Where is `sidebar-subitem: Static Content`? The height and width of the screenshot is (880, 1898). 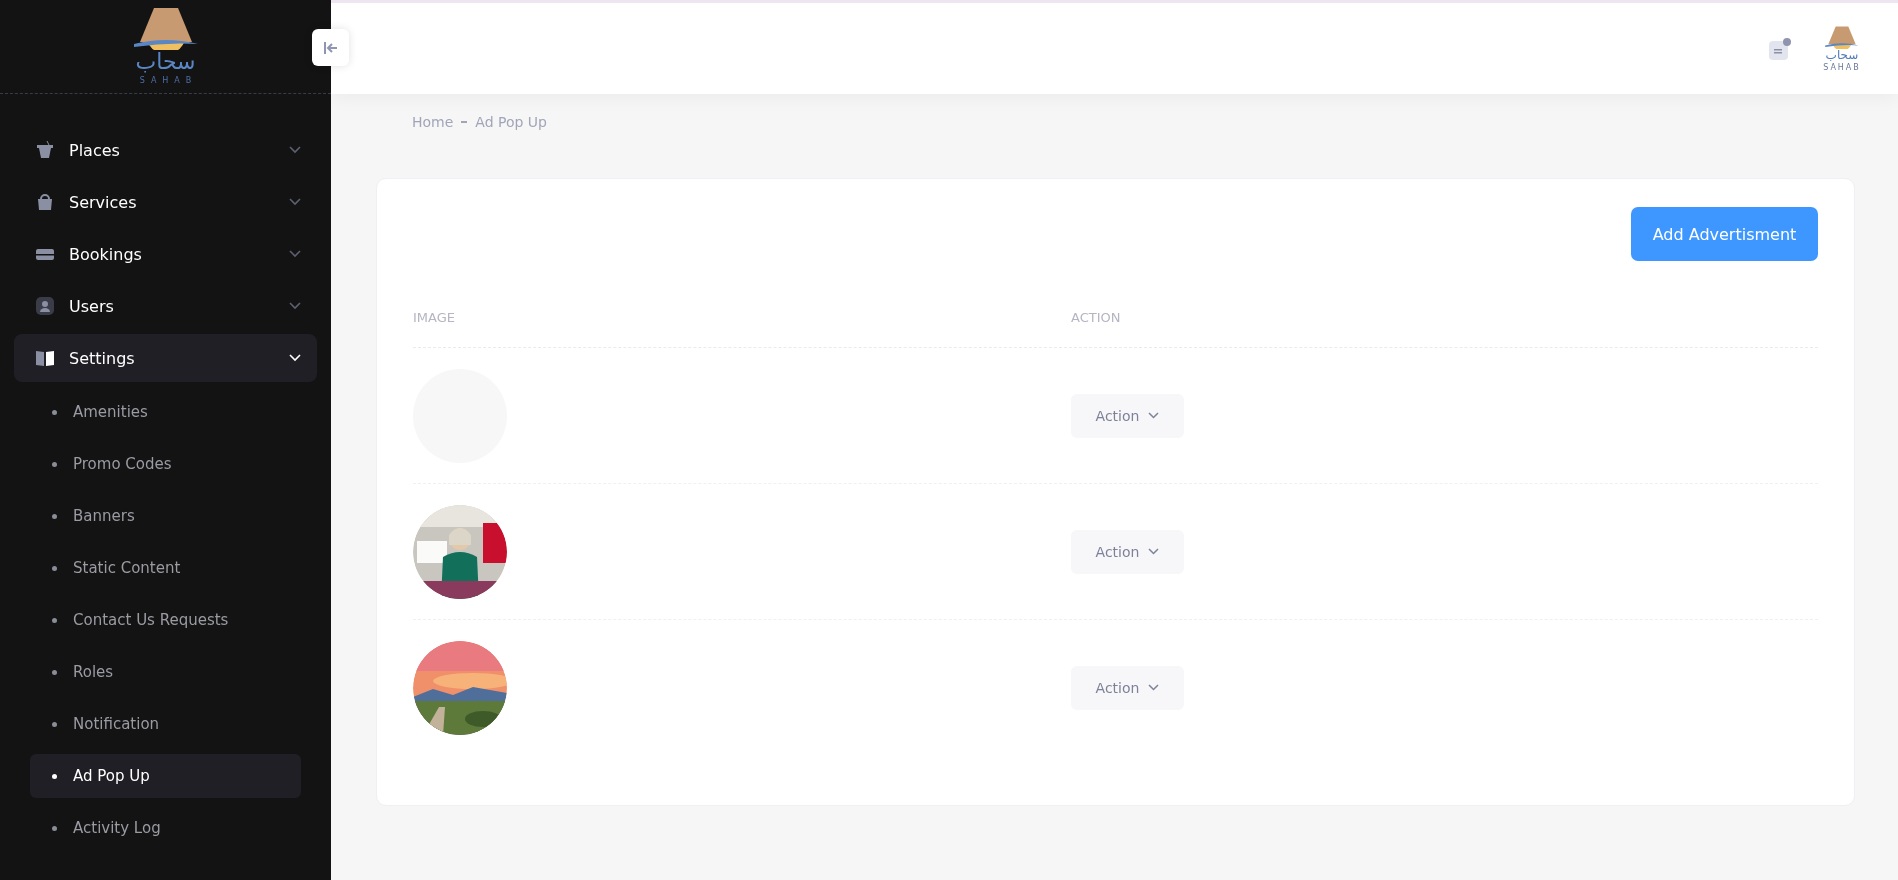 sidebar-subitem: Static Content is located at coordinates (165, 568).